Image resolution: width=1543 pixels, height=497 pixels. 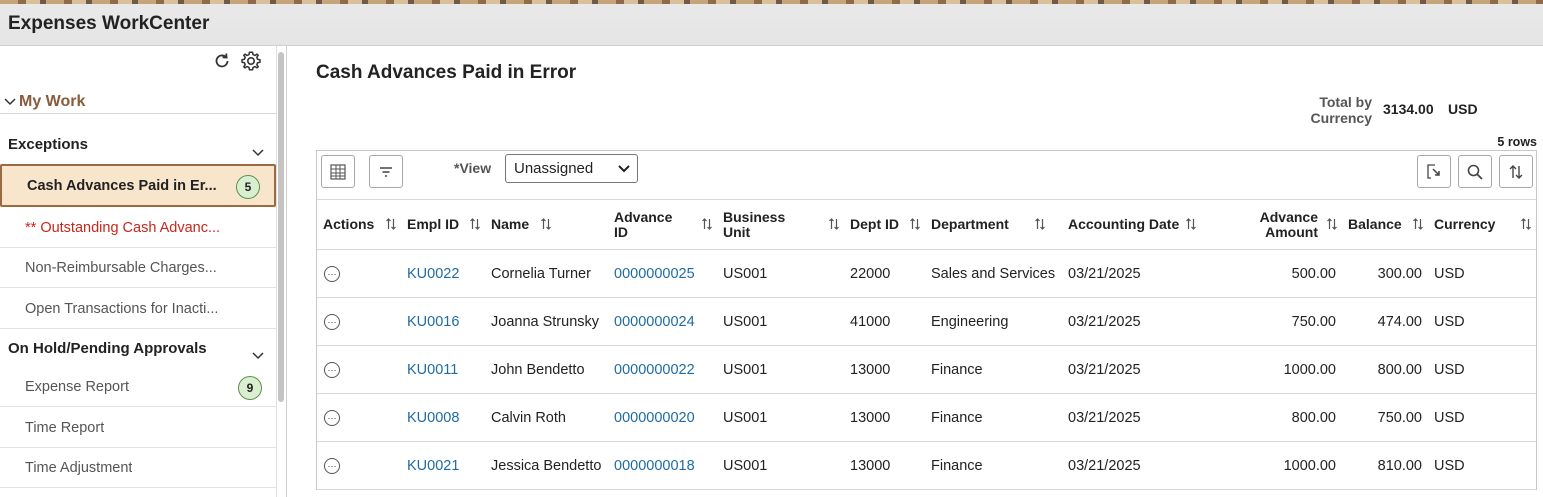 What do you see at coordinates (771, 2) in the screenshot?
I see `header-decoration` at bounding box center [771, 2].